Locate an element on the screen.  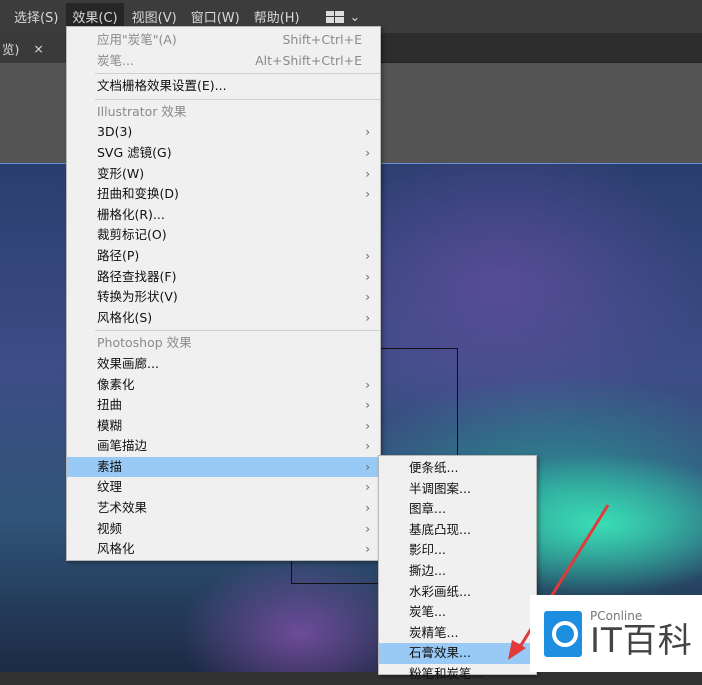
menu-item-label: 风格化 is located at coordinates (116, 549).